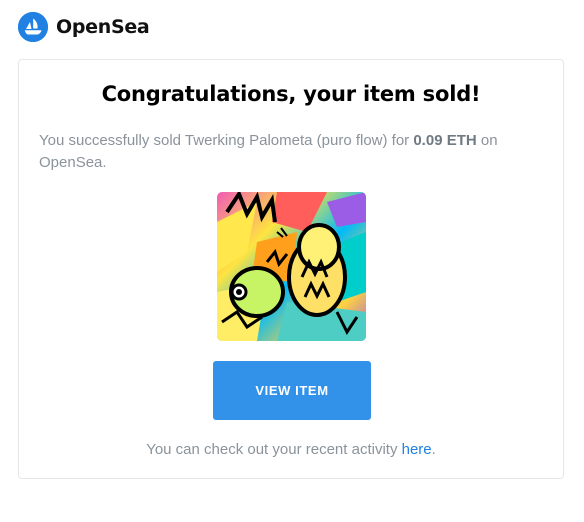  What do you see at coordinates (433, 449) in the screenshot?
I see `footer-suffix: .` at bounding box center [433, 449].